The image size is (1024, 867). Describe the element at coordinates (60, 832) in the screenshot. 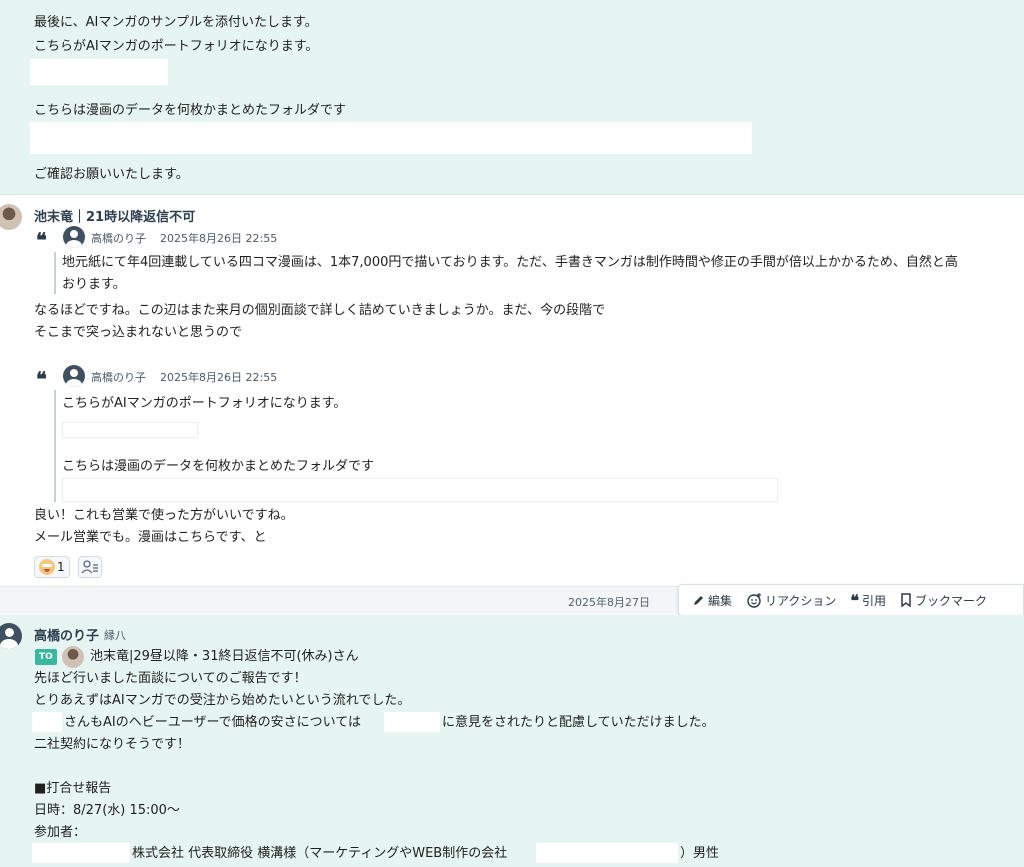

I see `message-text: 参加者：` at that location.